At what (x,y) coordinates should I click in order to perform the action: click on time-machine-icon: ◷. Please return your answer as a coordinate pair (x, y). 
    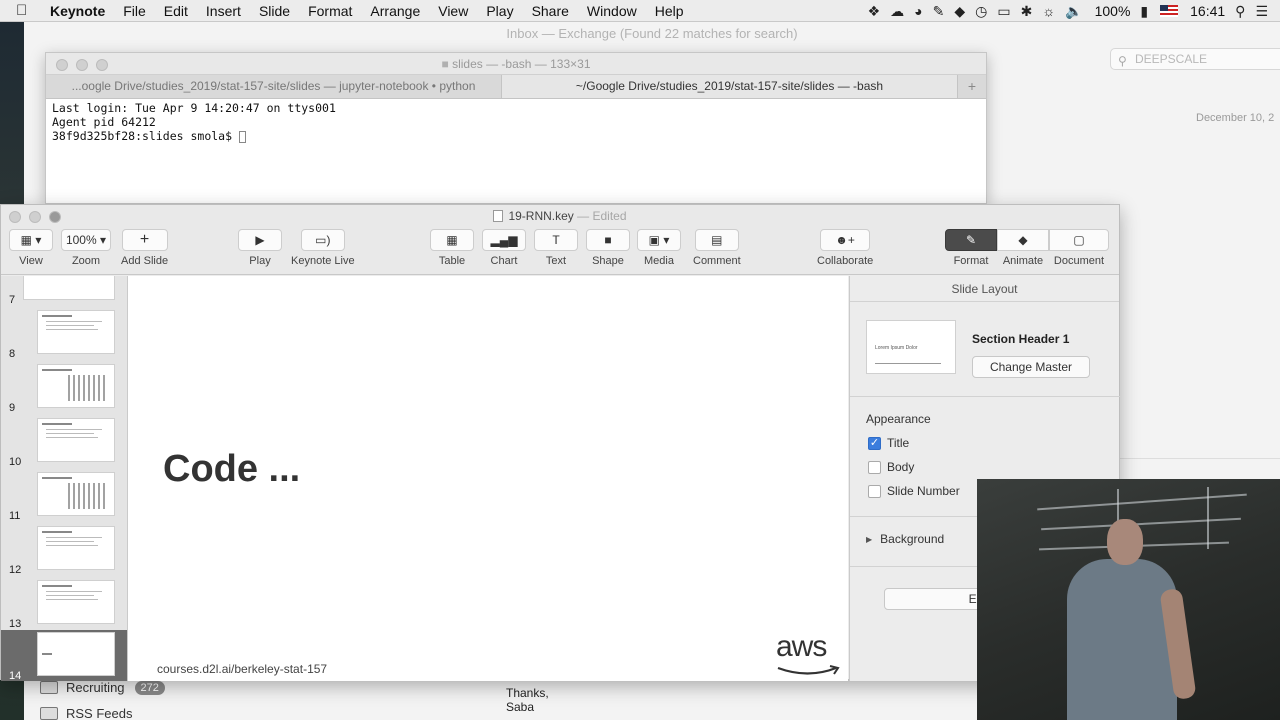
    Looking at the image, I should click on (981, 11).